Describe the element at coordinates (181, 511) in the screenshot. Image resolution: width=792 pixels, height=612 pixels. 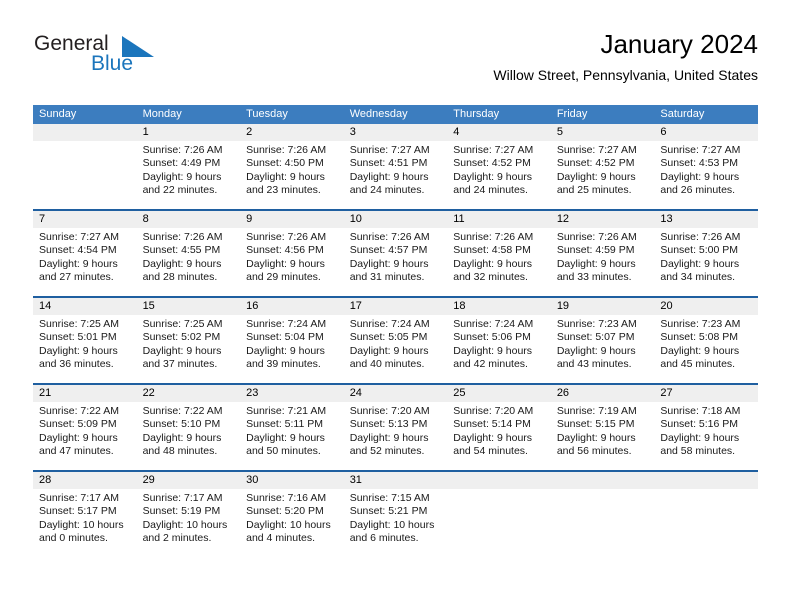
I see `sunset-text: Sunset: 5:19 PM` at that location.